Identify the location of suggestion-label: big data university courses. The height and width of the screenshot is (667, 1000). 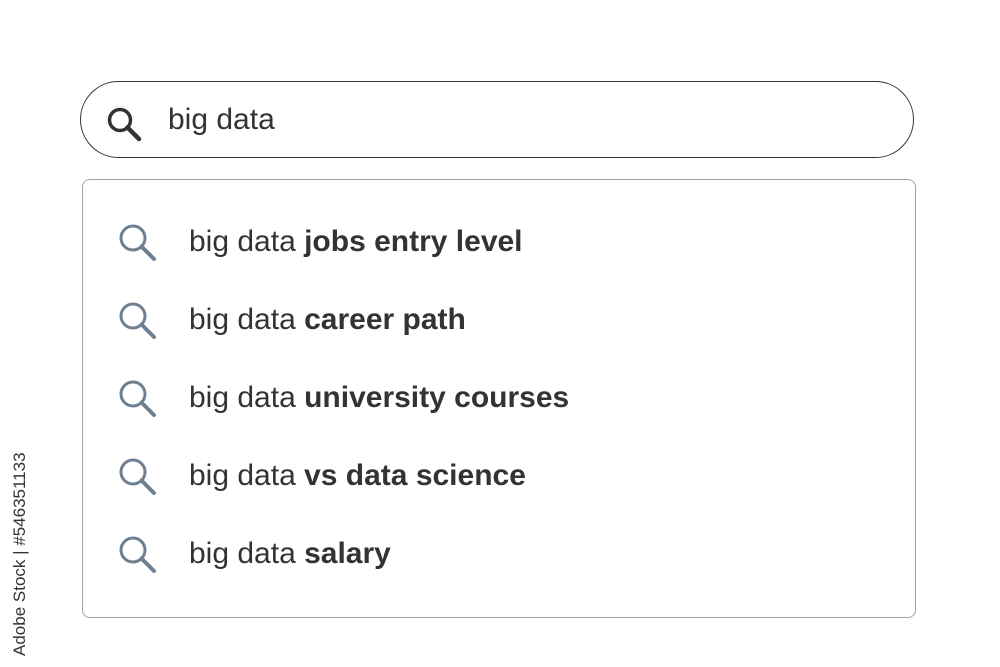
(379, 398).